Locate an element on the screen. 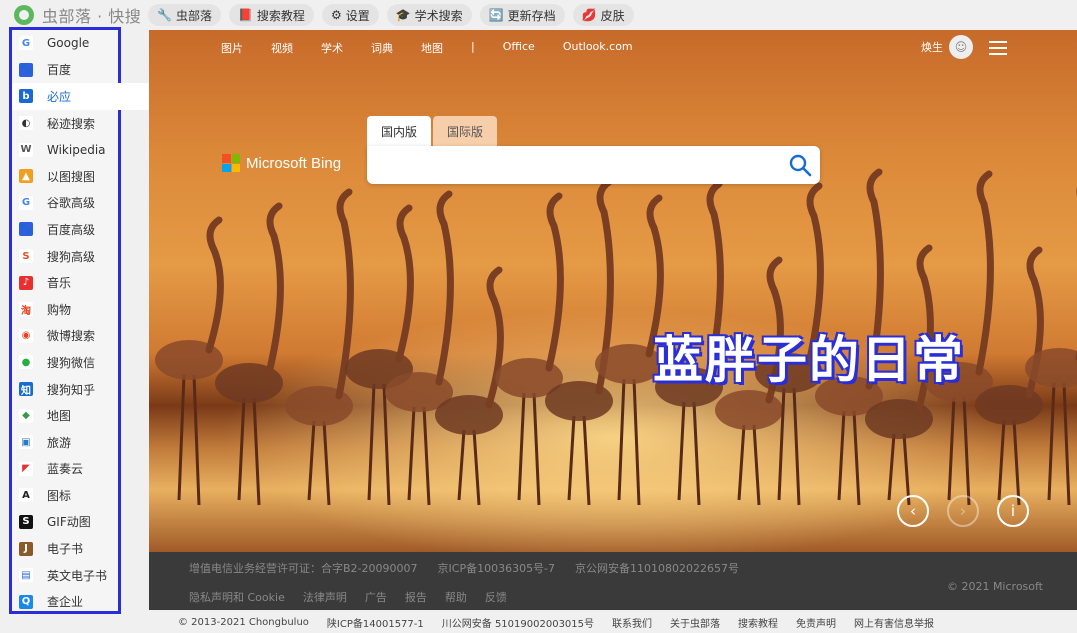  search-icon is located at coordinates (800, 165).